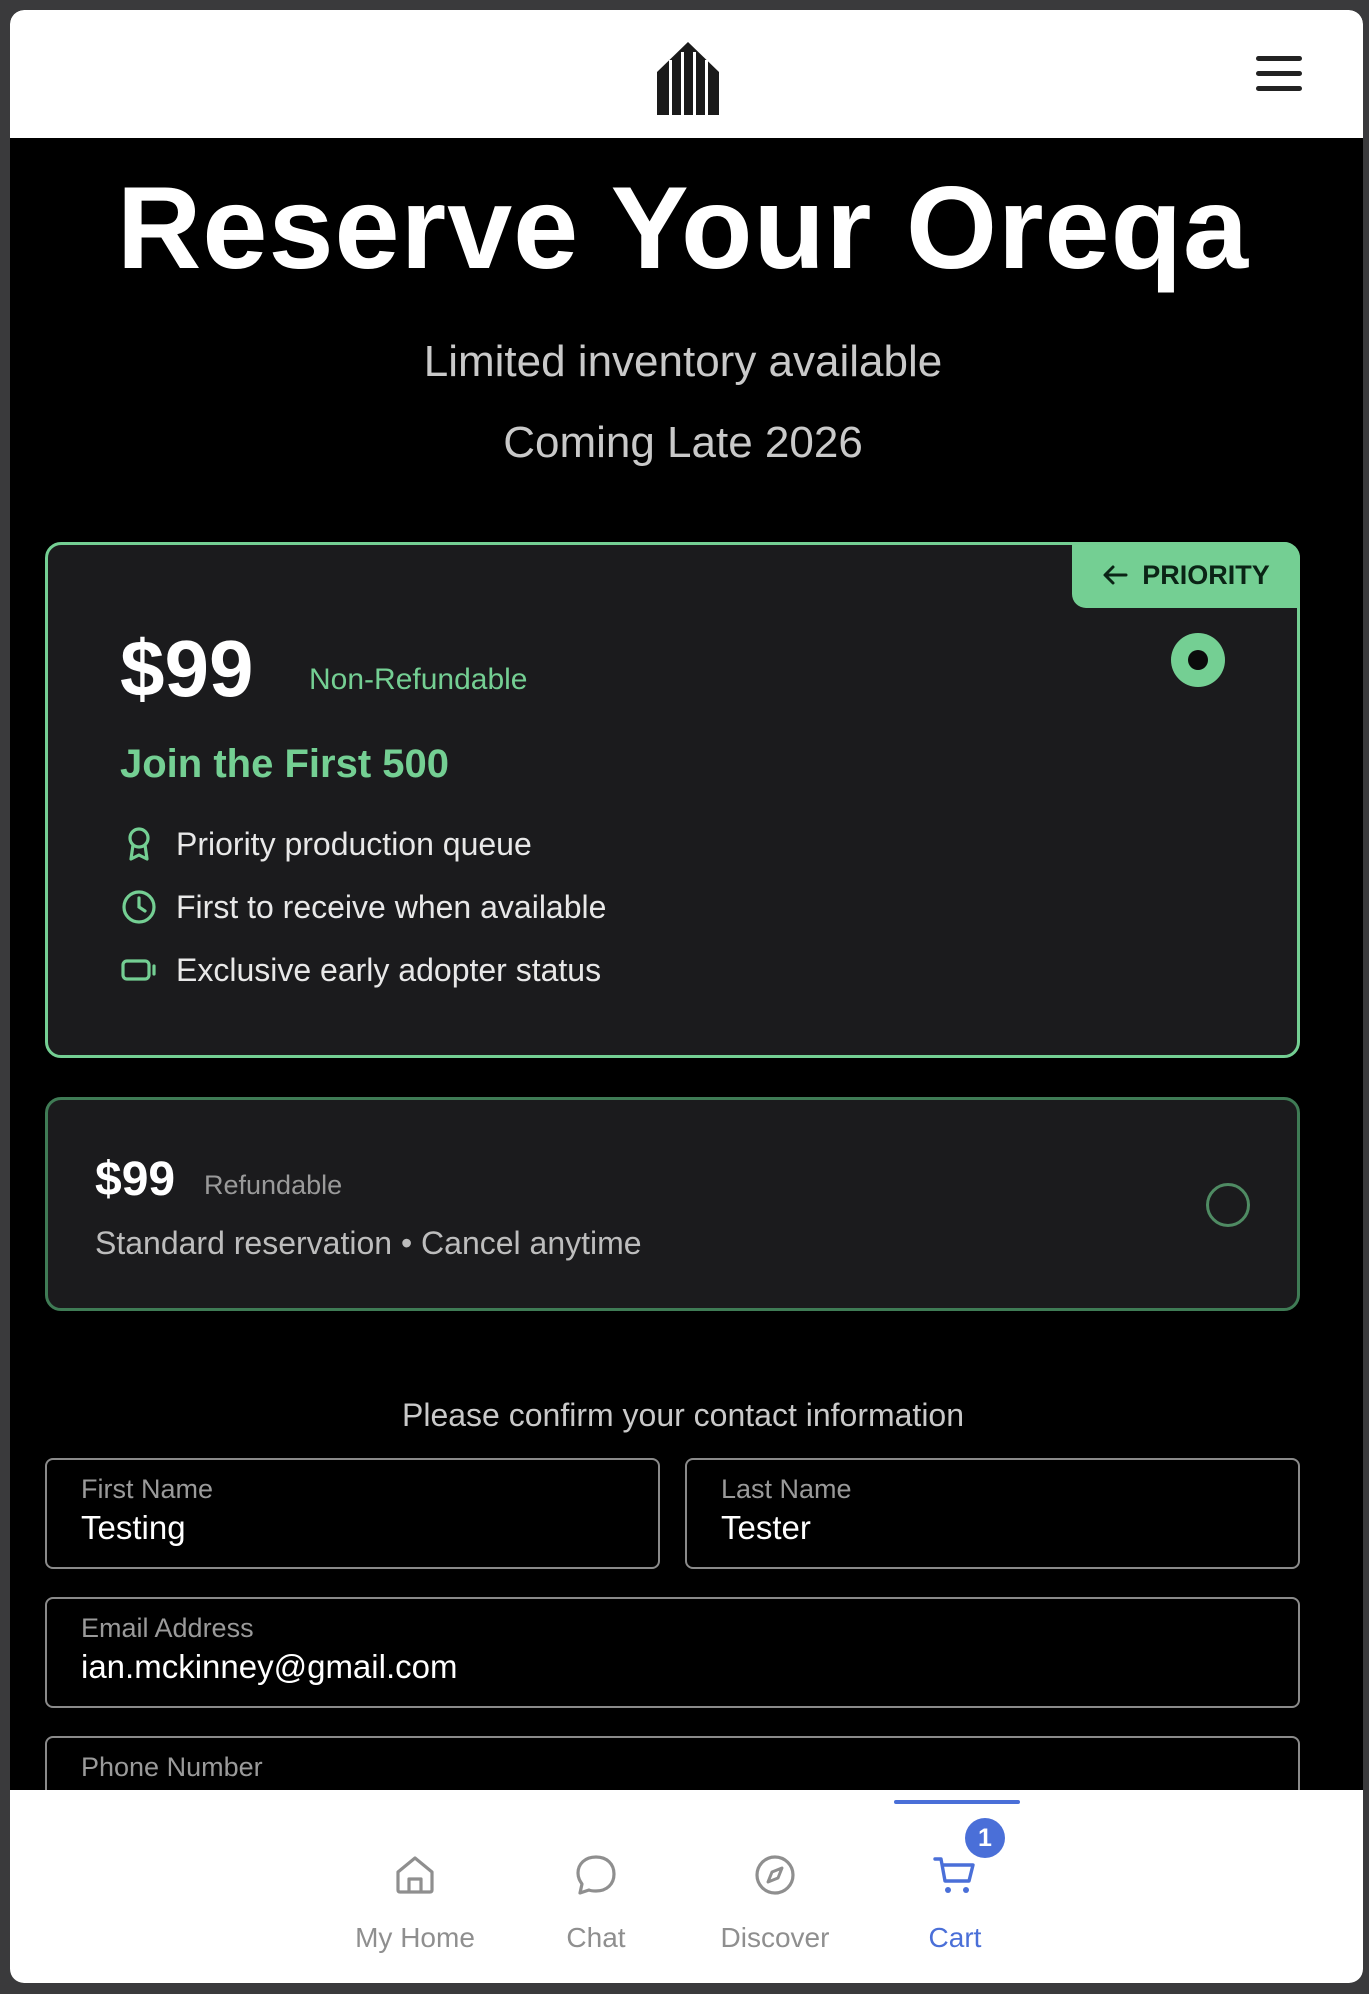  I want to click on nav-item-chat: Chat, so click(596, 1886).